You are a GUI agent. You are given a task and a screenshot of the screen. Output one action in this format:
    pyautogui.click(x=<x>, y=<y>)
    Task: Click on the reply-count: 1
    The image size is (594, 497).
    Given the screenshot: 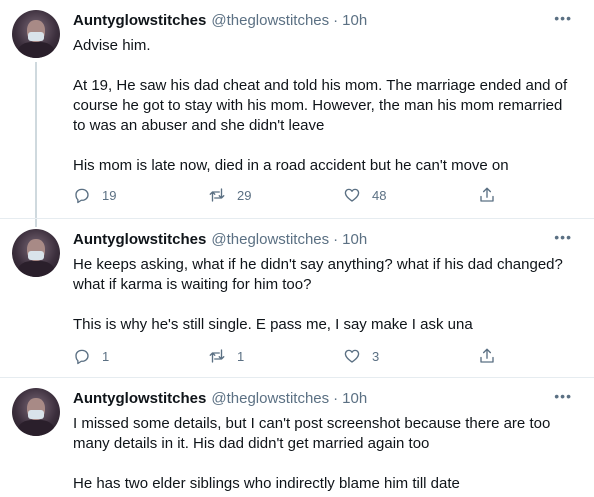 What is the action you would take?
    pyautogui.click(x=106, y=356)
    